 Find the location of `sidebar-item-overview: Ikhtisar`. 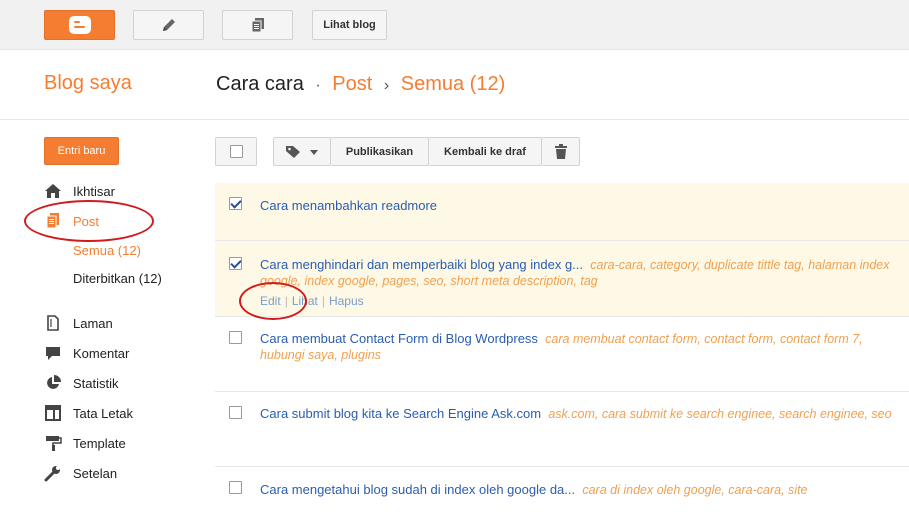

sidebar-item-overview: Ikhtisar is located at coordinates (79, 191).